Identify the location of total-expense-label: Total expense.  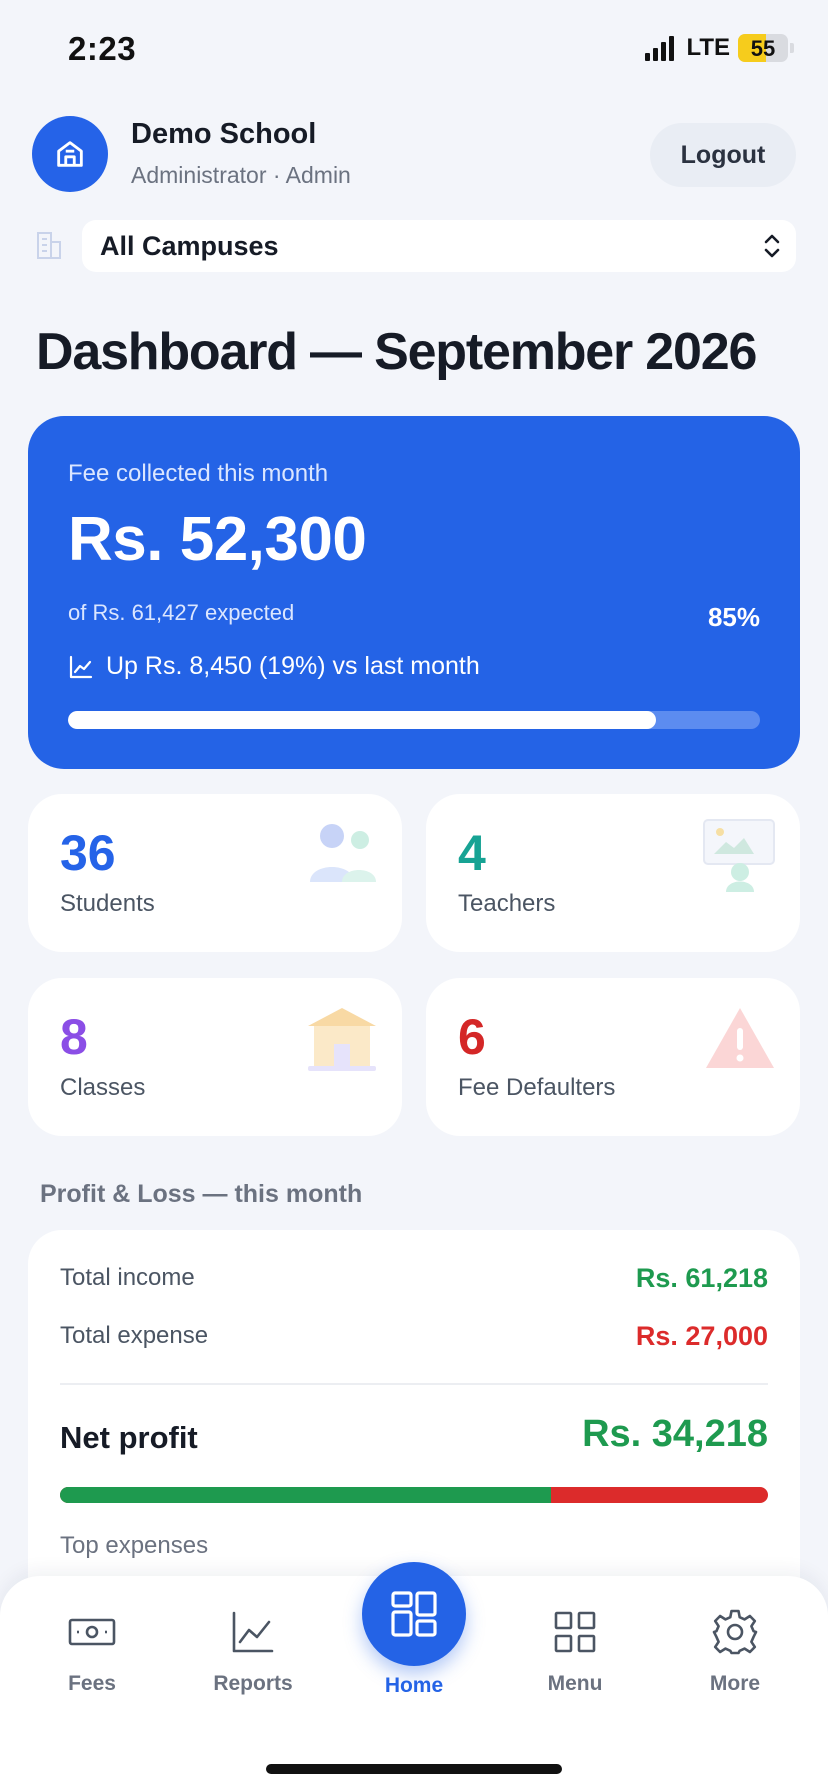
(134, 1335).